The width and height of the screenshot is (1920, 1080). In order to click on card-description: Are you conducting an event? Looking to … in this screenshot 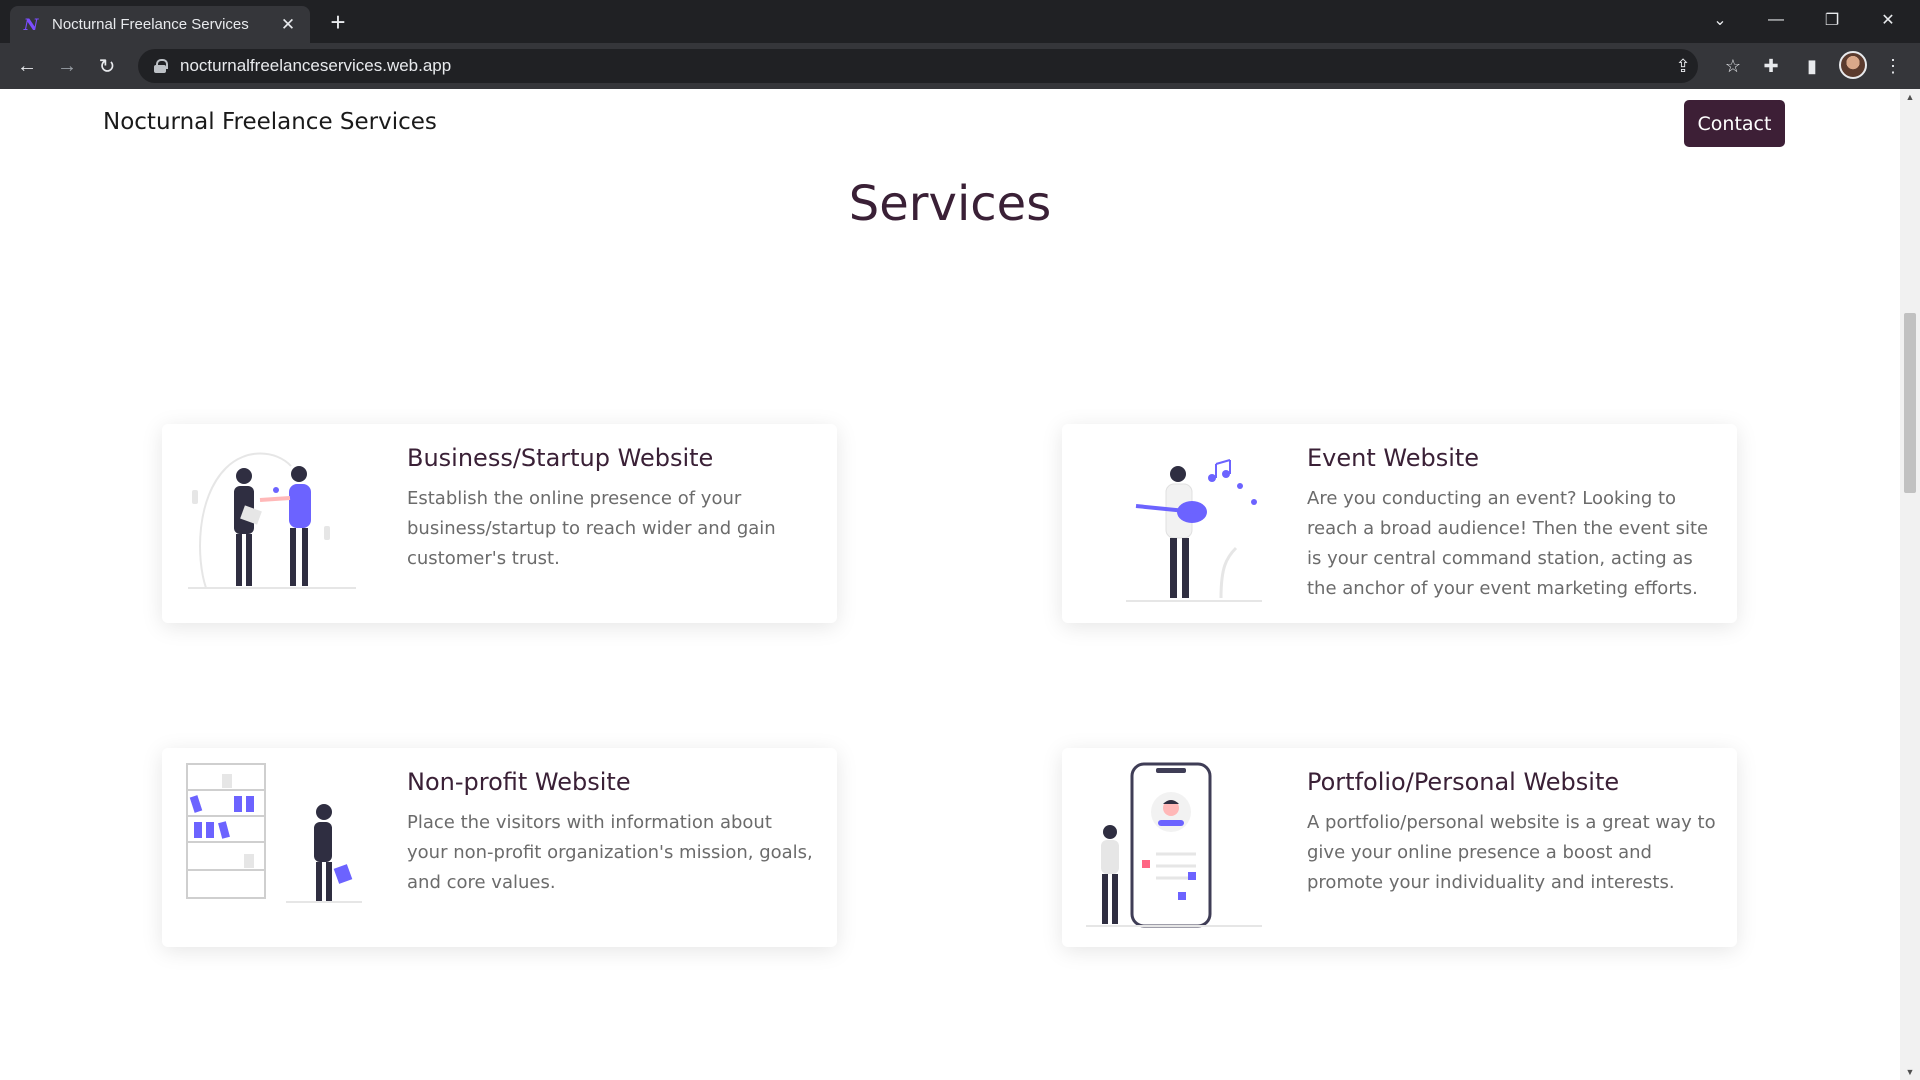, I will do `click(1508, 543)`.